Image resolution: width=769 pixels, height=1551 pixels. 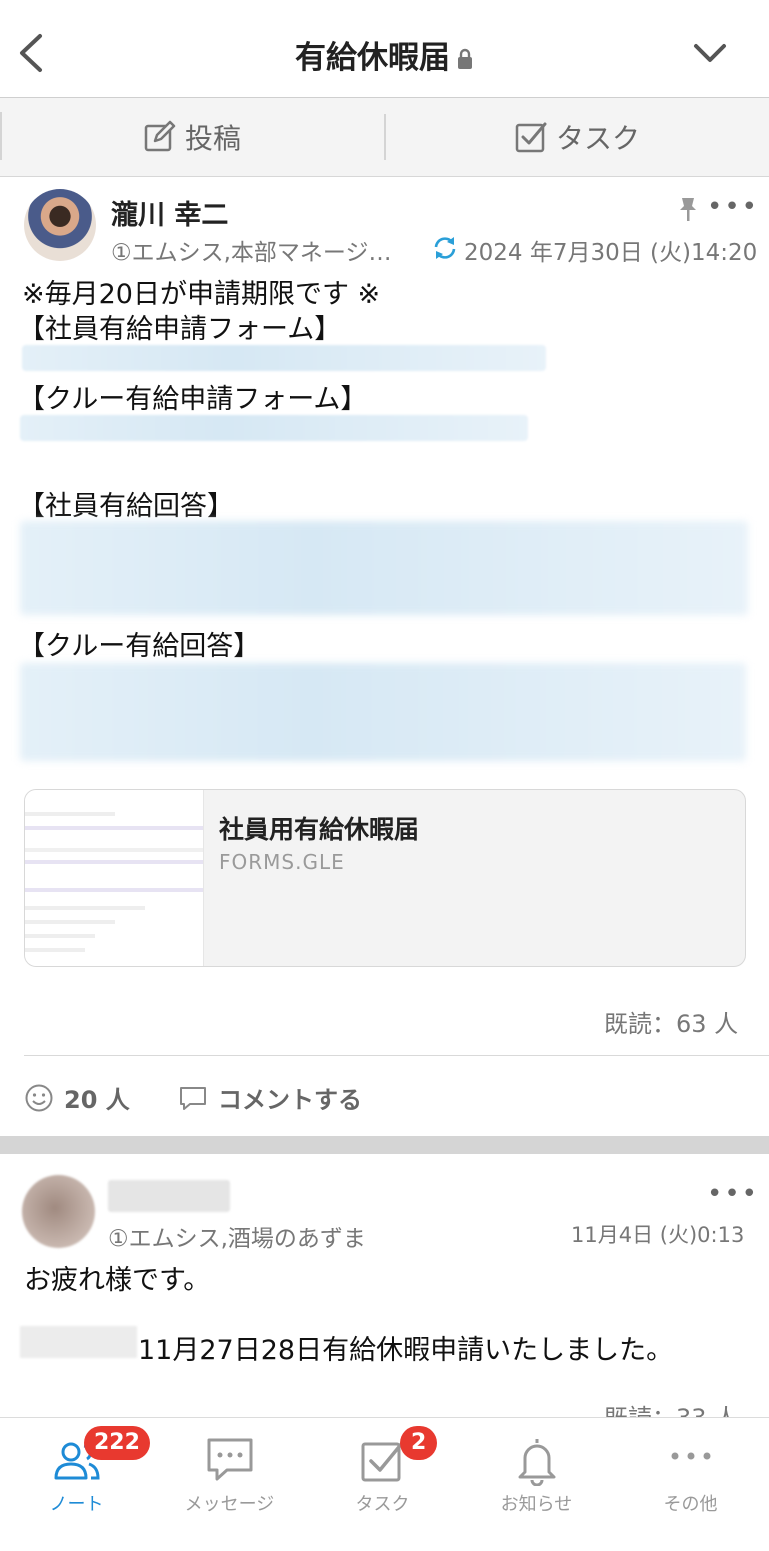 What do you see at coordinates (406, 1350) in the screenshot?
I see `post-text-line: 11月27日28日有給休暇申請いたしました。` at bounding box center [406, 1350].